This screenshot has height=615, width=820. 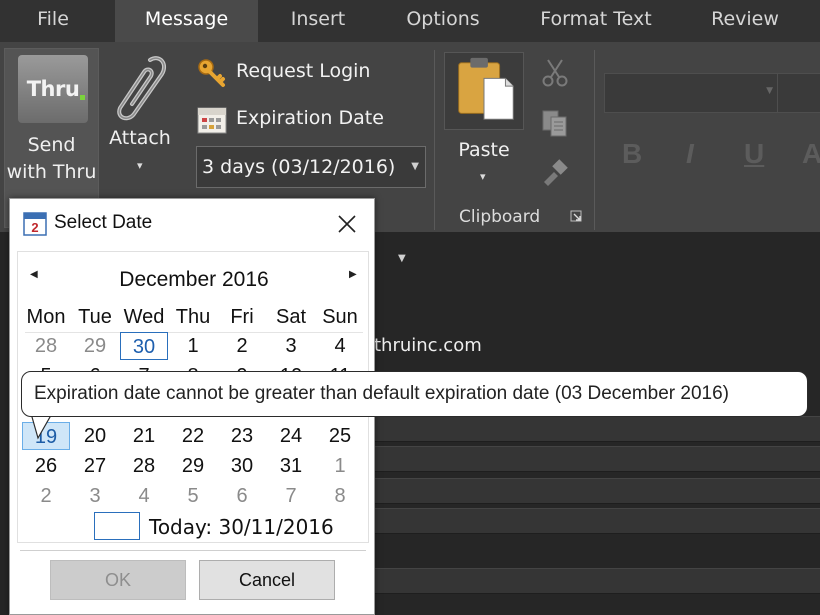 What do you see at coordinates (291, 436) in the screenshot?
I see `calendar-day: 24` at bounding box center [291, 436].